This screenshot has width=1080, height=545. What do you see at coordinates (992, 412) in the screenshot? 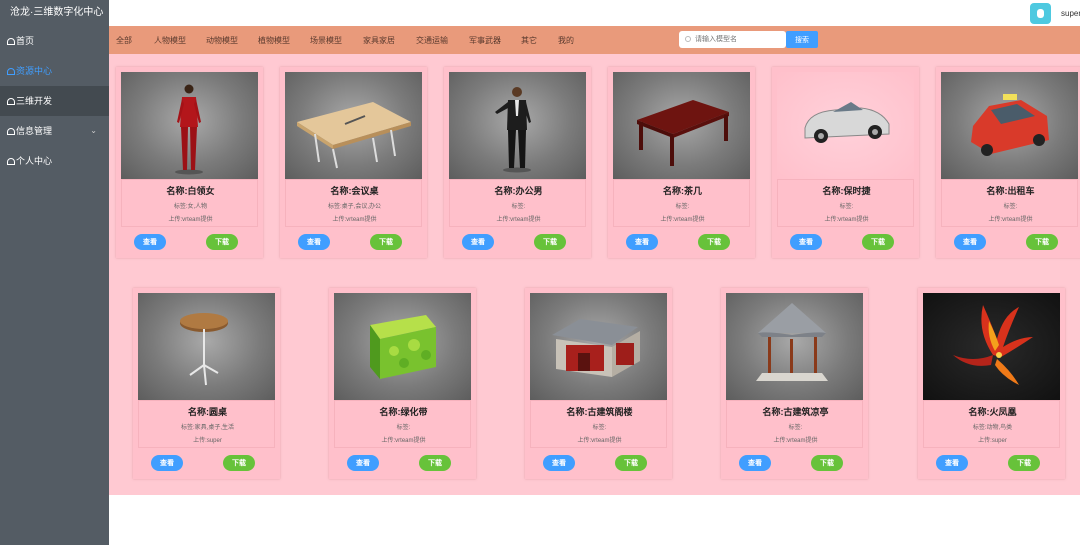
I see `model-name: 名称:火凤凰` at bounding box center [992, 412].